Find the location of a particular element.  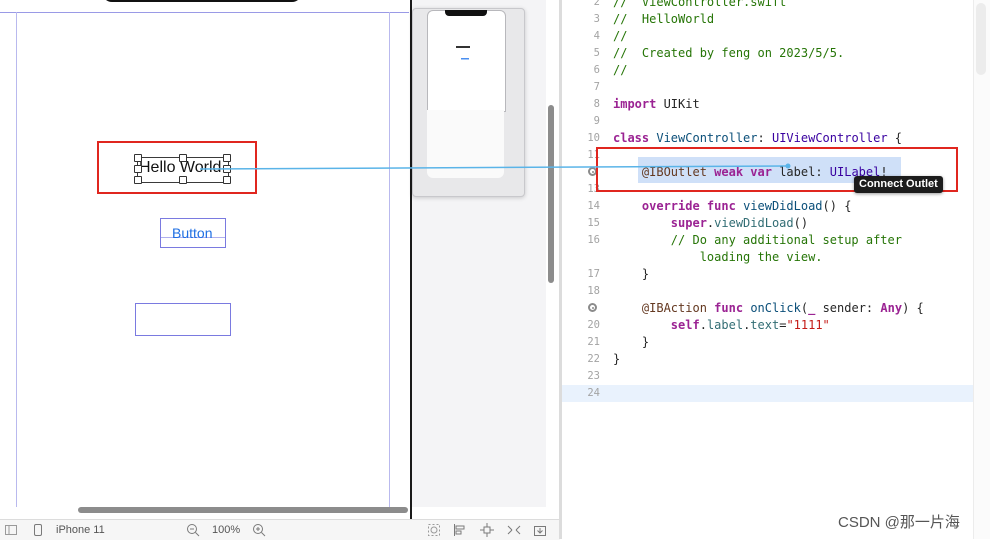

connection-line is located at coordinates (494, 167).